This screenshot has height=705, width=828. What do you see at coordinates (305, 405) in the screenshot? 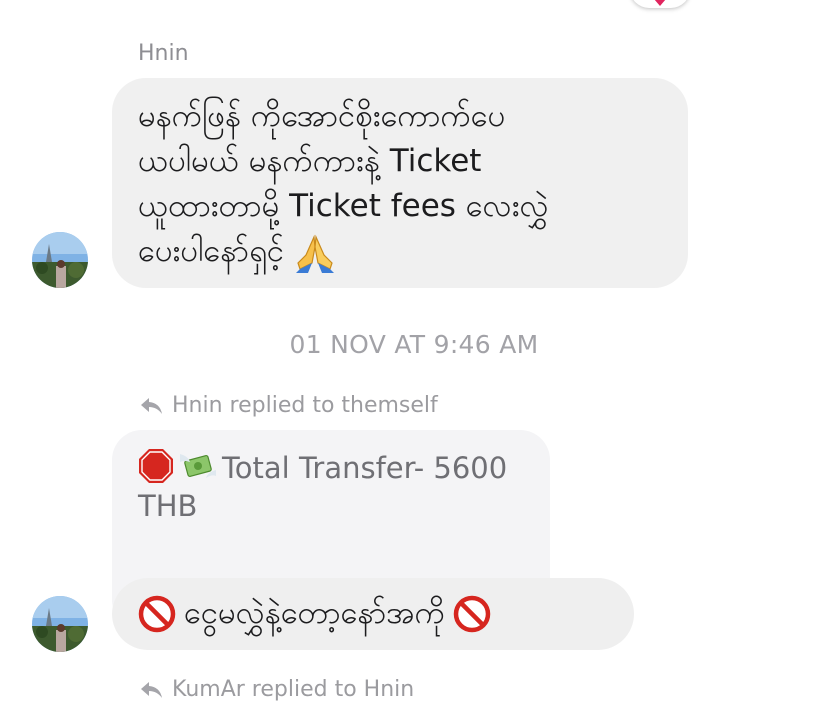
I see `reply-label-text: Hnin replied to themself` at bounding box center [305, 405].